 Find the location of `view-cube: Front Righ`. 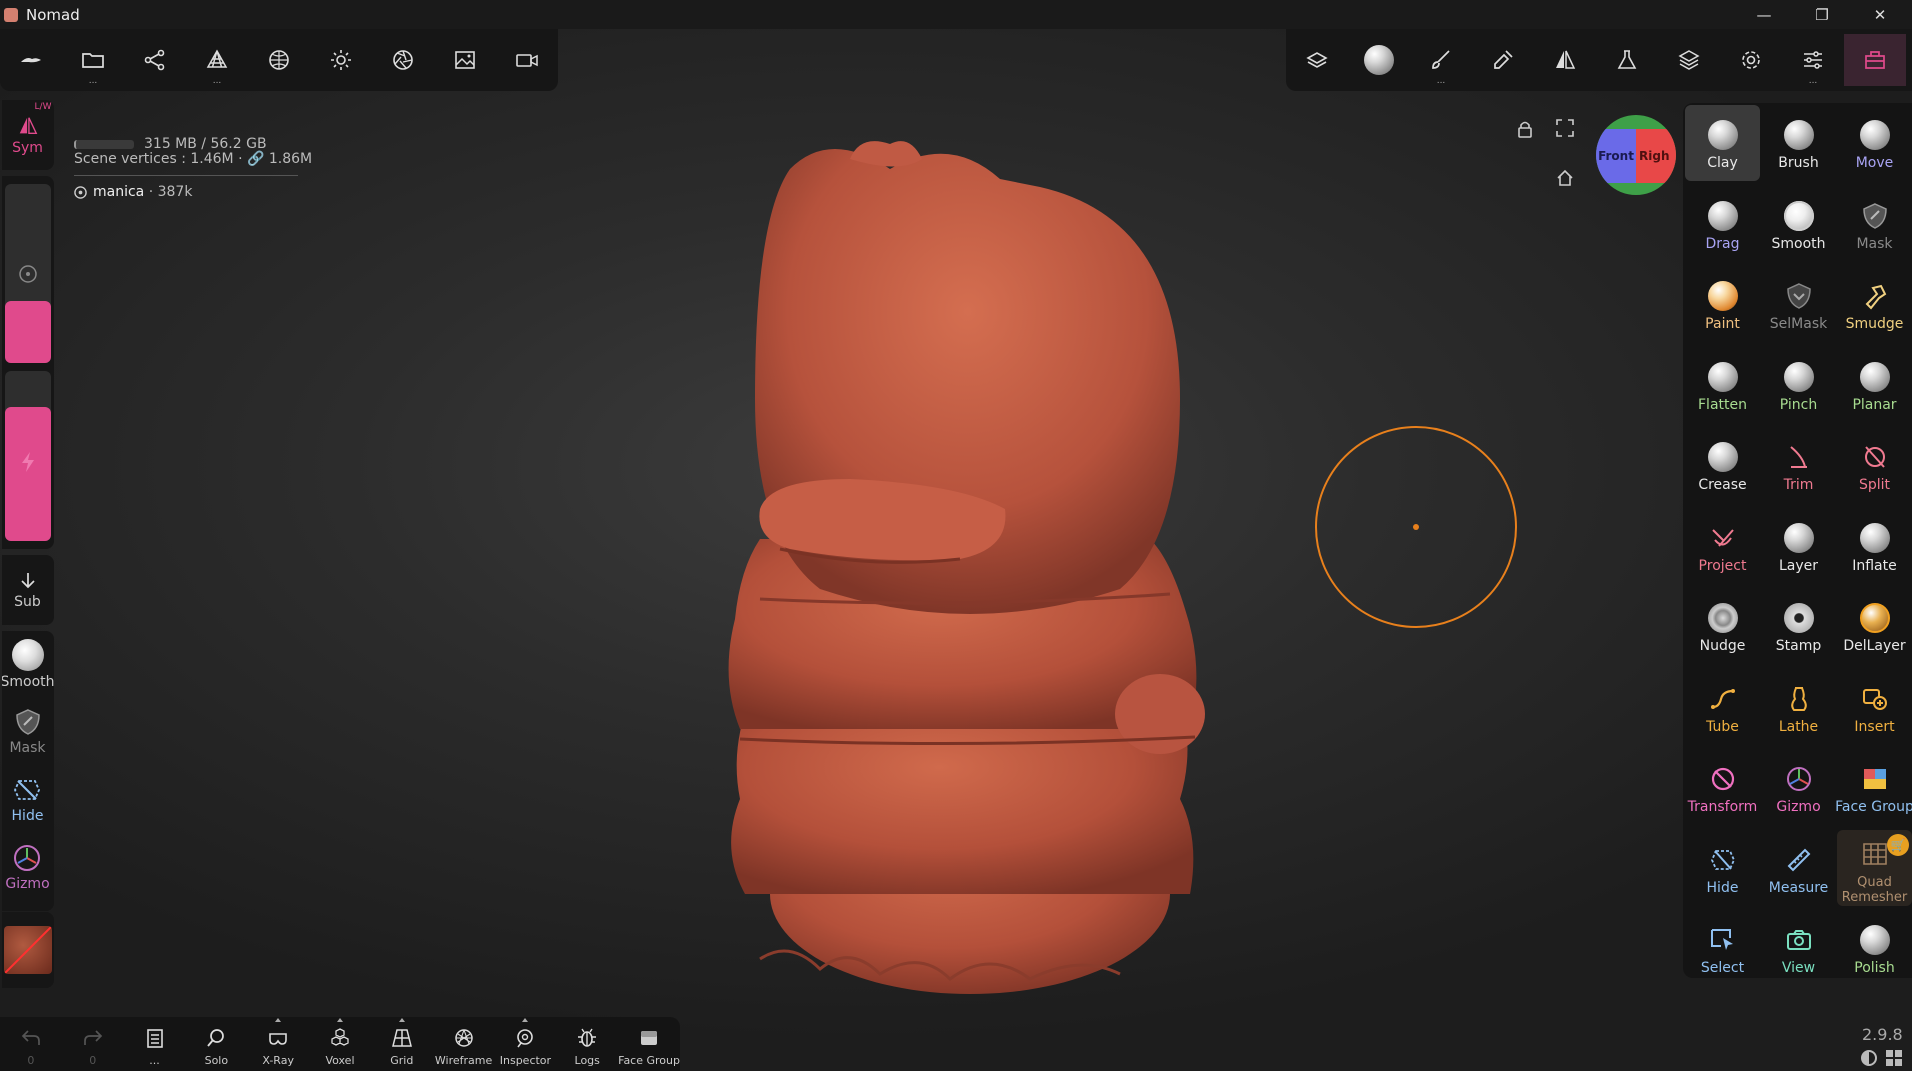

view-cube: Front Righ is located at coordinates (1636, 155).